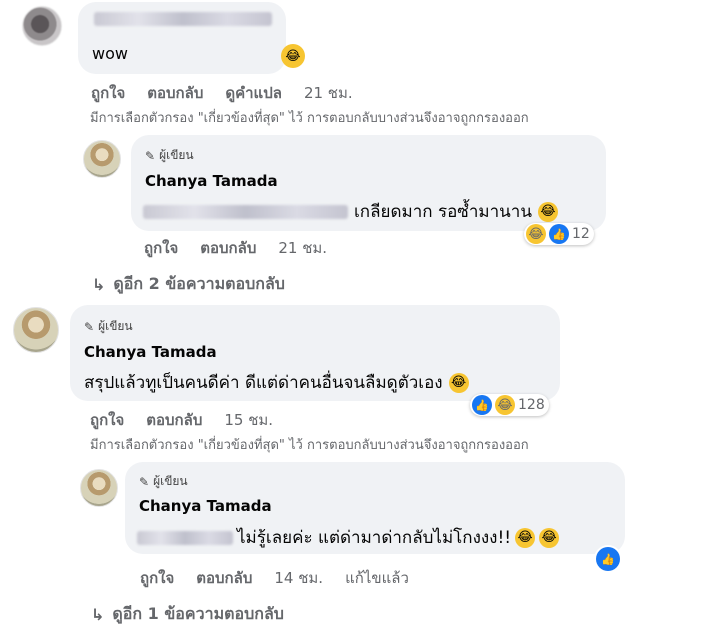  Describe the element at coordinates (199, 283) in the screenshot. I see `view-more-replies-label: ดูอีก 2 ข้อความตอบกลับ` at that location.